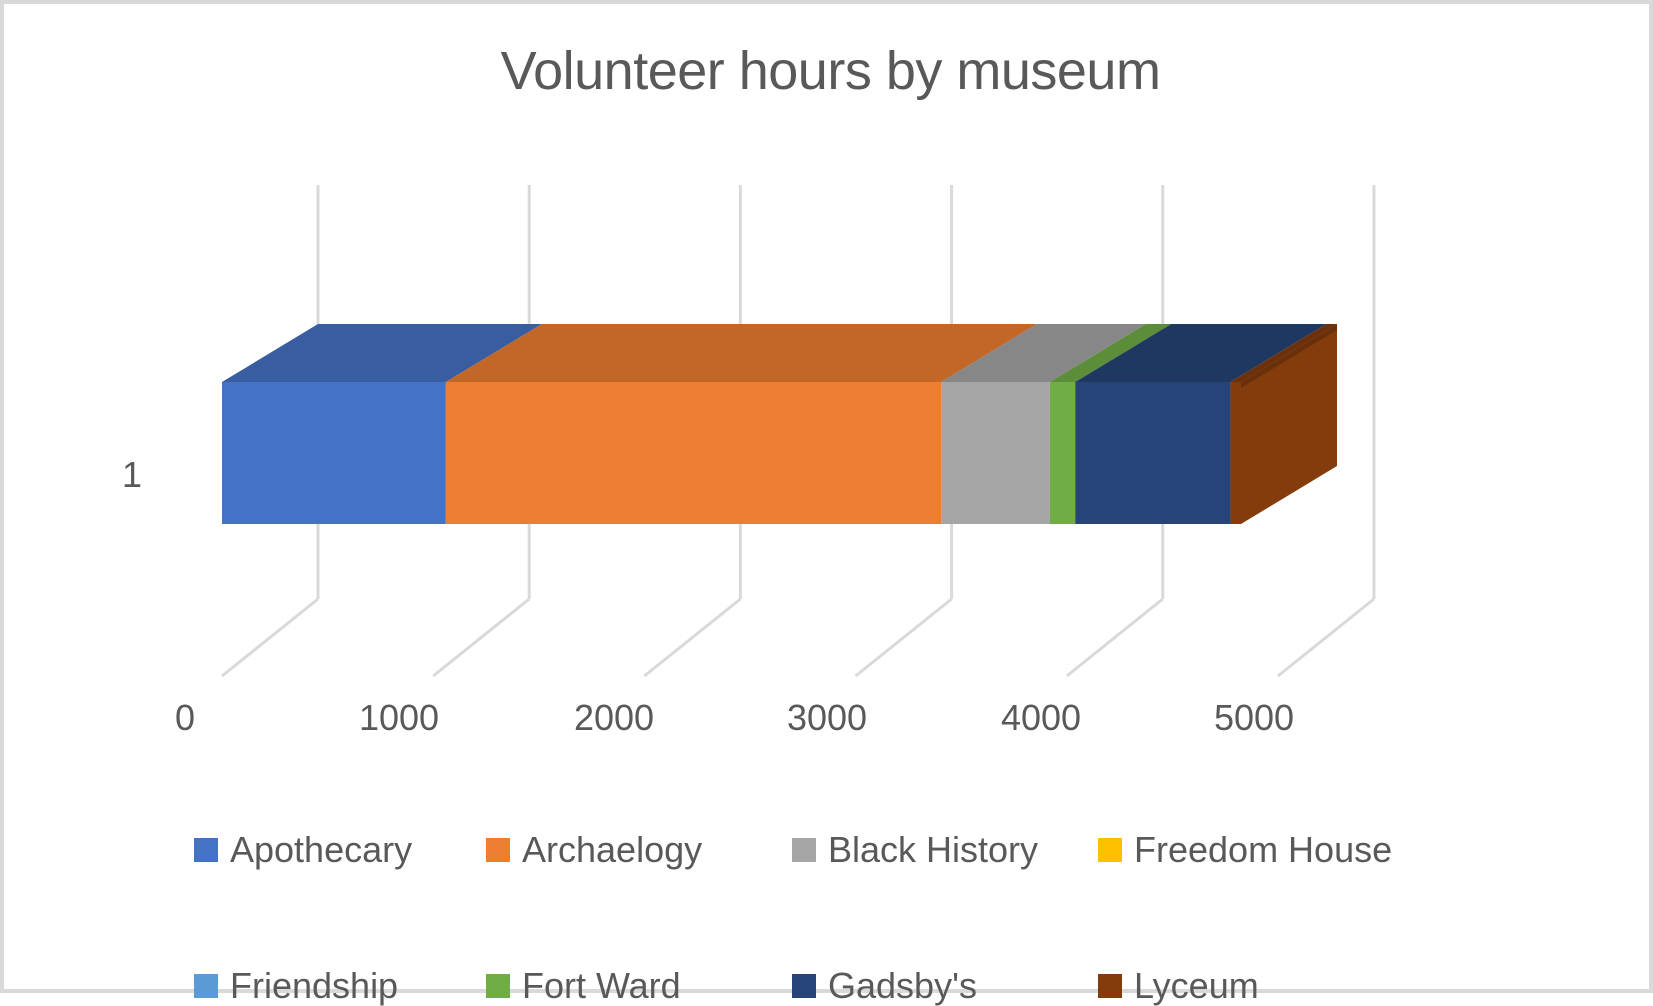 The width and height of the screenshot is (1653, 1006). I want to click on bar-segment-top-archaelogy, so click(741, 353).